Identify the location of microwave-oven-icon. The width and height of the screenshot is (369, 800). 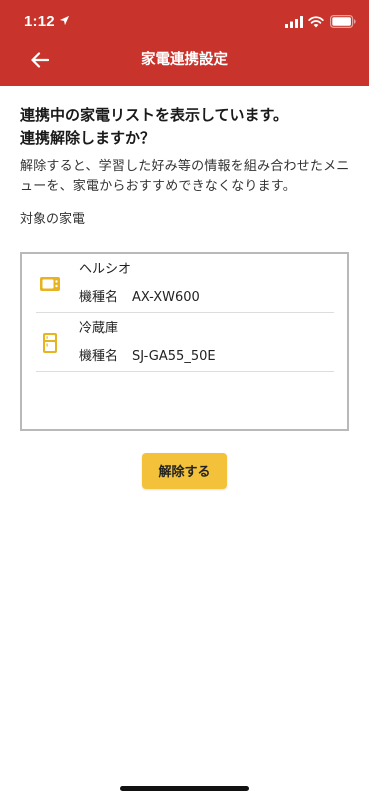
(50, 284).